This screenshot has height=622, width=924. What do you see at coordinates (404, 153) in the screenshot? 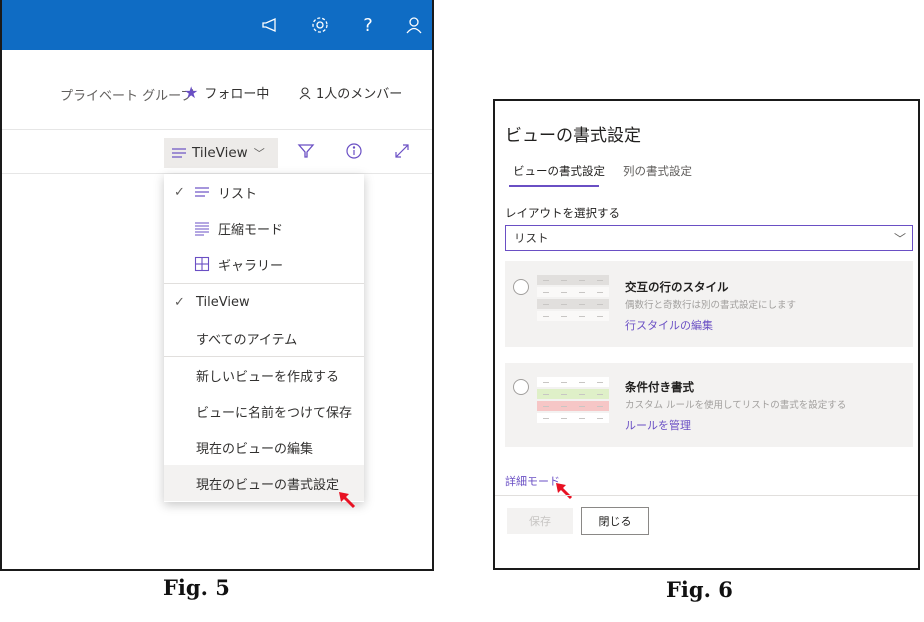
I see `expand-icon` at bounding box center [404, 153].